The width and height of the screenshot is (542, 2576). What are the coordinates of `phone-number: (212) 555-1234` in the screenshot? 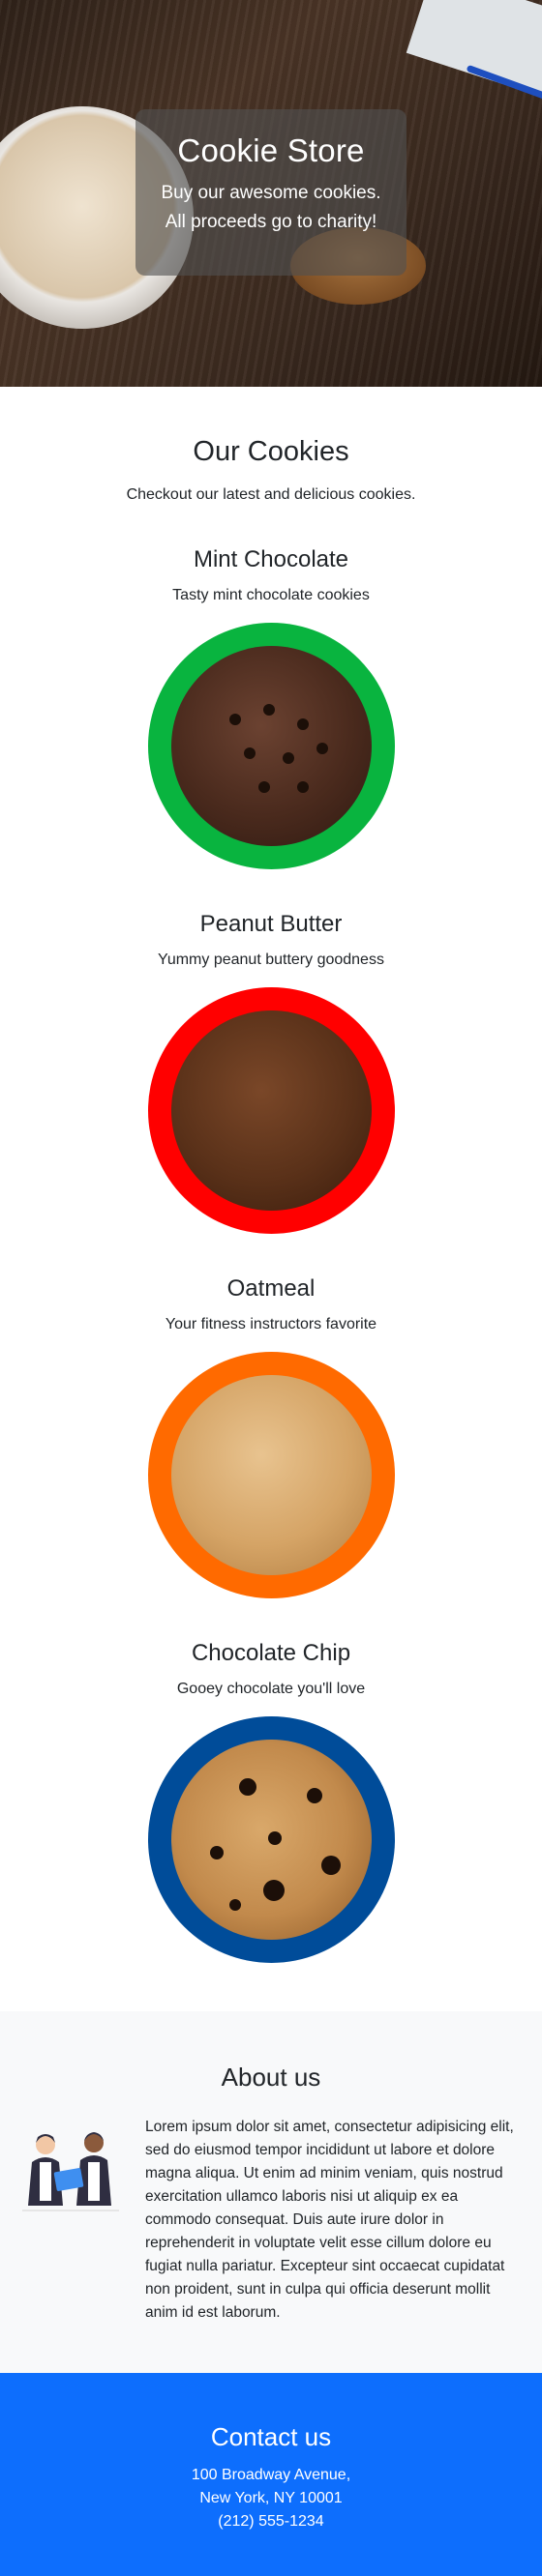 It's located at (271, 2521).